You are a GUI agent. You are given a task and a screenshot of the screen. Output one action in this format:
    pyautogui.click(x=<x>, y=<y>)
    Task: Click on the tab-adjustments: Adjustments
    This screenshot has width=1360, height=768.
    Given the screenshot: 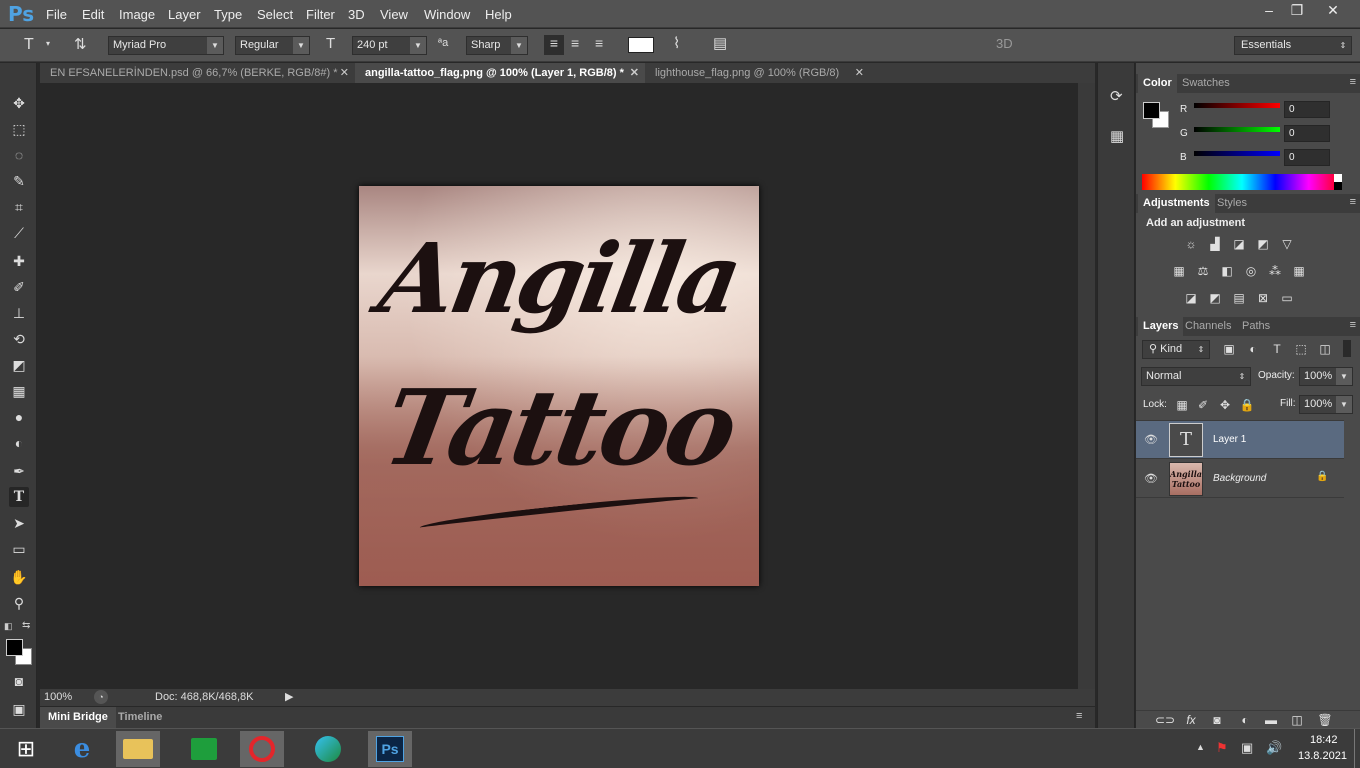 What is the action you would take?
    pyautogui.click(x=1176, y=203)
    